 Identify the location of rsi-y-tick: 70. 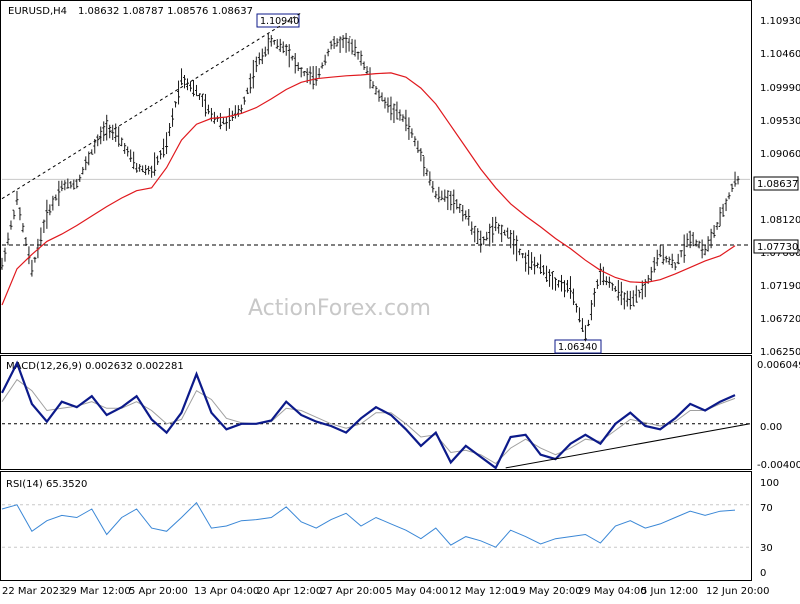
(766, 508).